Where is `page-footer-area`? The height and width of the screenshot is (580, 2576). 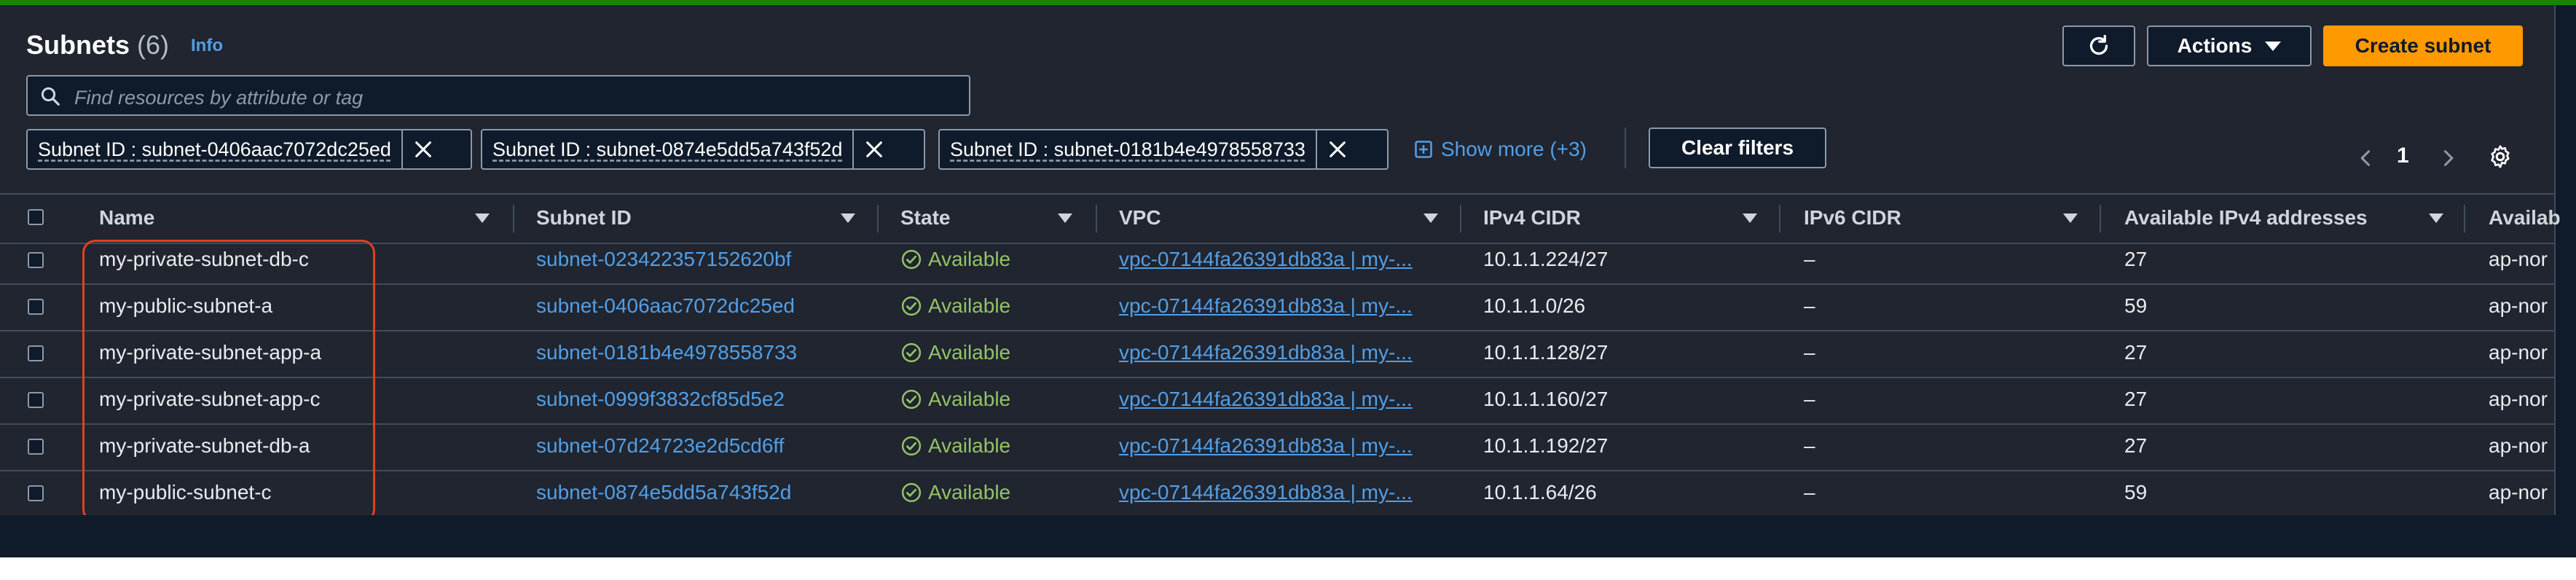 page-footer-area is located at coordinates (1288, 548).